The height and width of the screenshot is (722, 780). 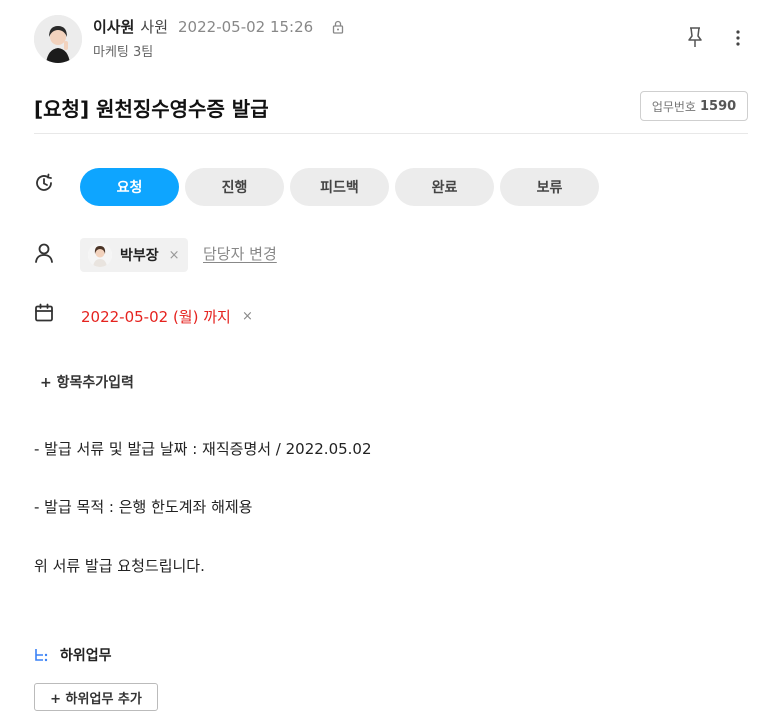 I want to click on author-avatar, so click(x=58, y=39).